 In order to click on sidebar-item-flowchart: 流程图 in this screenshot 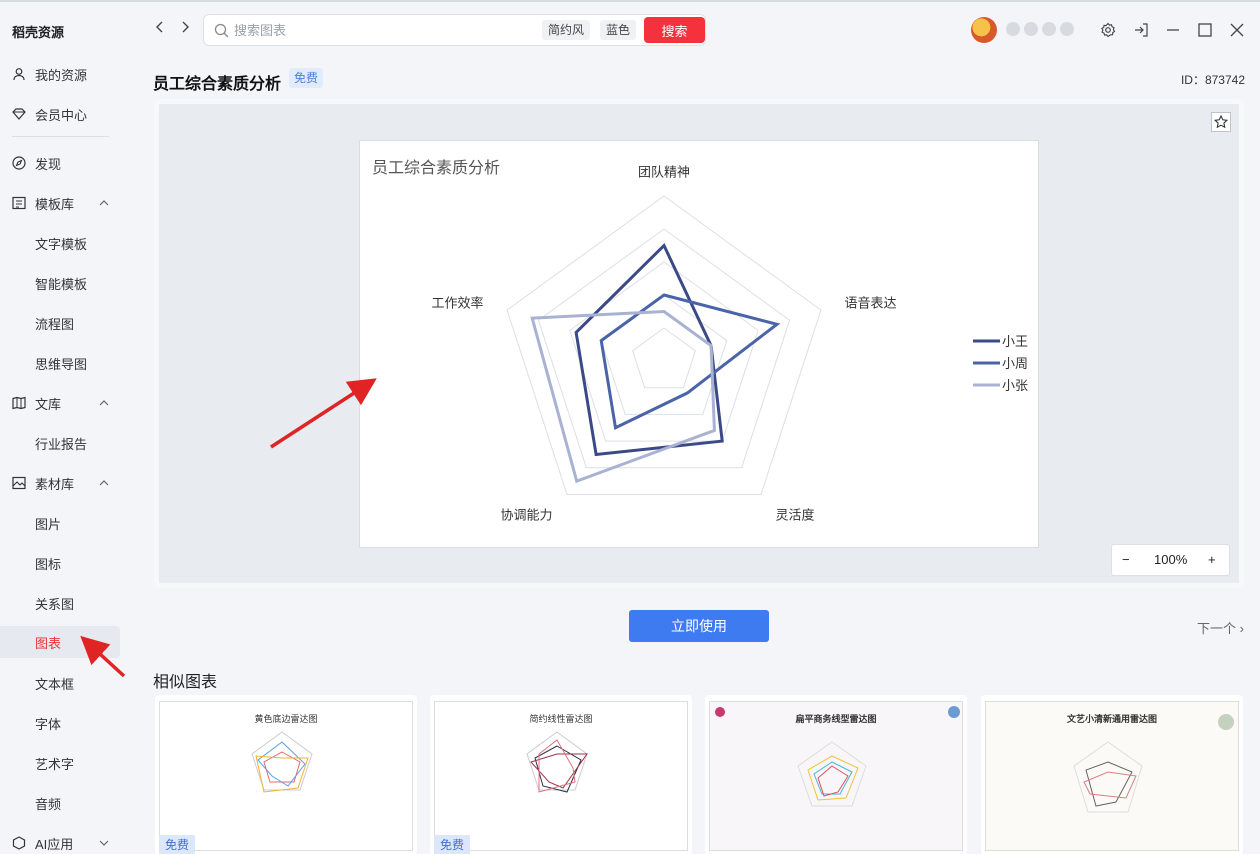, I will do `click(60, 323)`.